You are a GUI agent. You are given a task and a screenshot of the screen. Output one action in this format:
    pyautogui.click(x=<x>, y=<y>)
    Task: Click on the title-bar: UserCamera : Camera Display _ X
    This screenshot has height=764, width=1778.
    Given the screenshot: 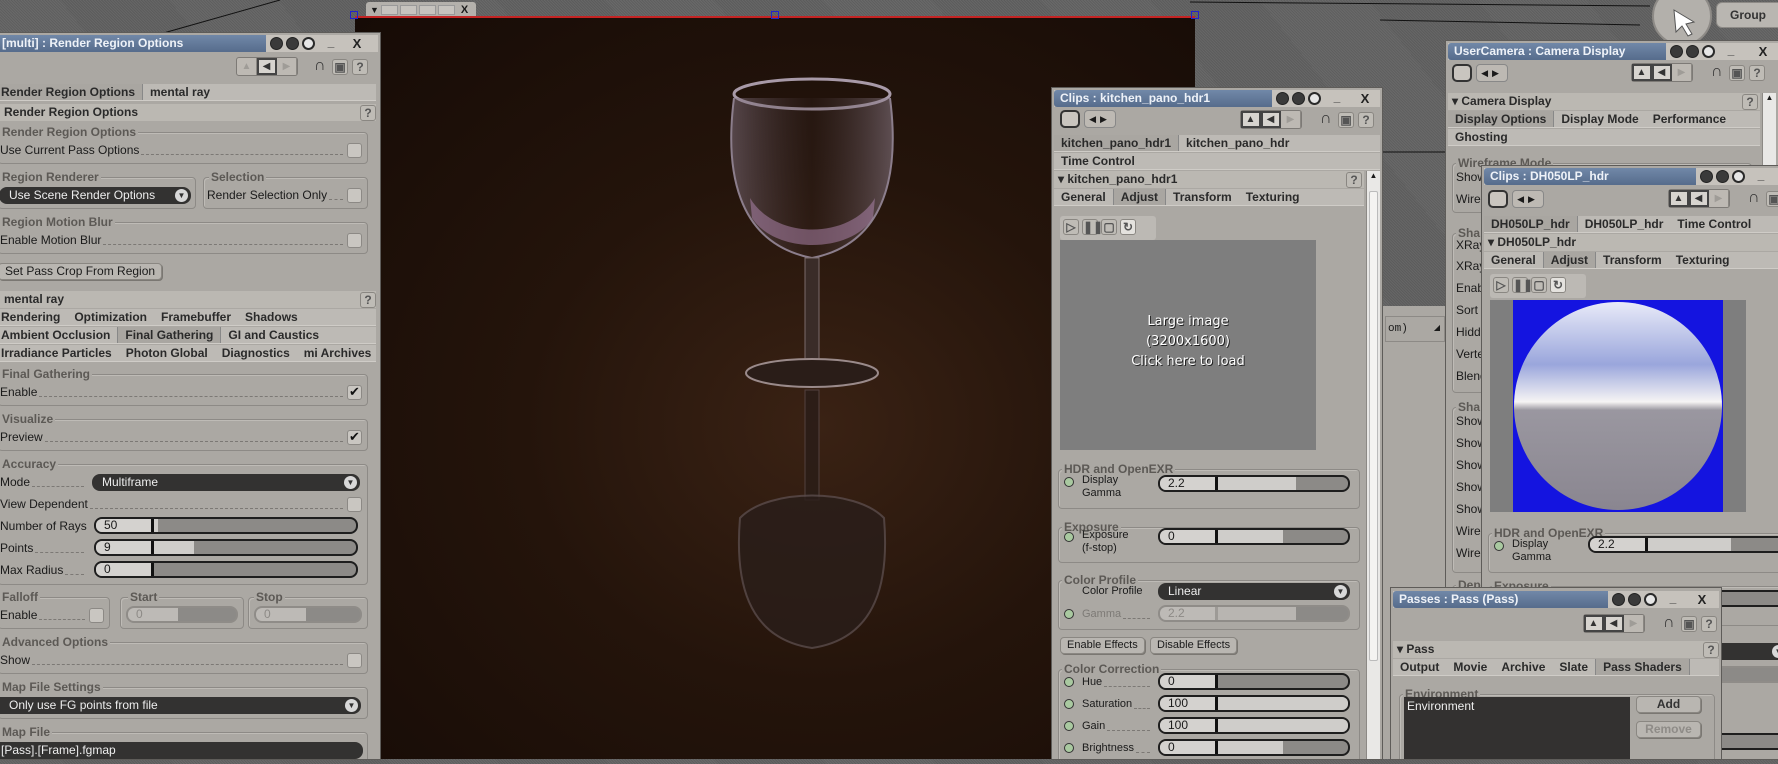 What is the action you would take?
    pyautogui.click(x=1613, y=51)
    